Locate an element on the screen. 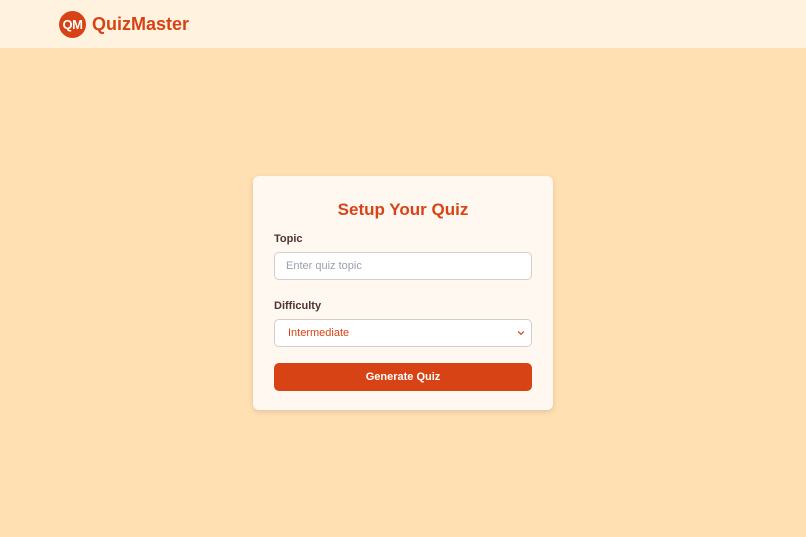 Image resolution: width=806 pixels, height=537 pixels. top-header: QM QuizMaster is located at coordinates (403, 24).